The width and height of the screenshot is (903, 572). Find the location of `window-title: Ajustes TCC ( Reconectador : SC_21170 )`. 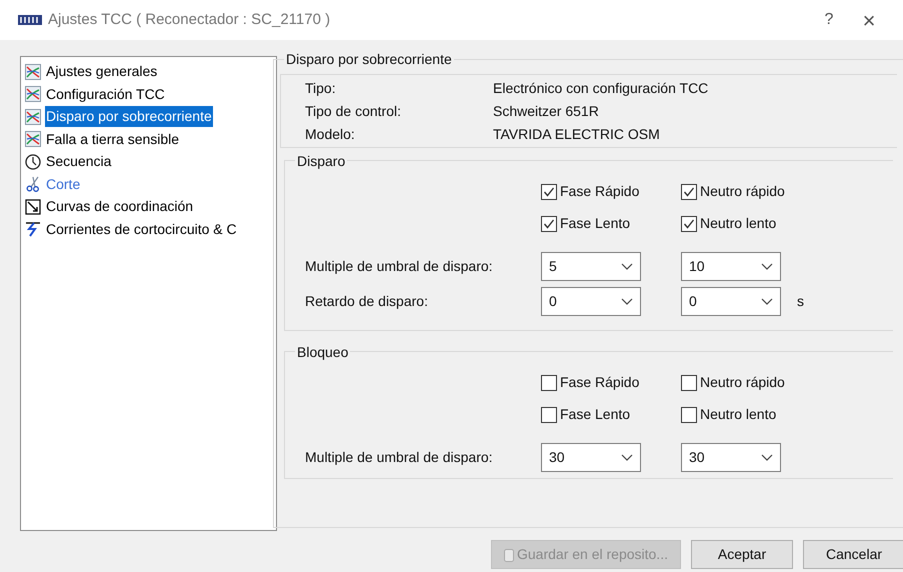

window-title: Ajustes TCC ( Reconectador : SC_21170 ) is located at coordinates (190, 20).